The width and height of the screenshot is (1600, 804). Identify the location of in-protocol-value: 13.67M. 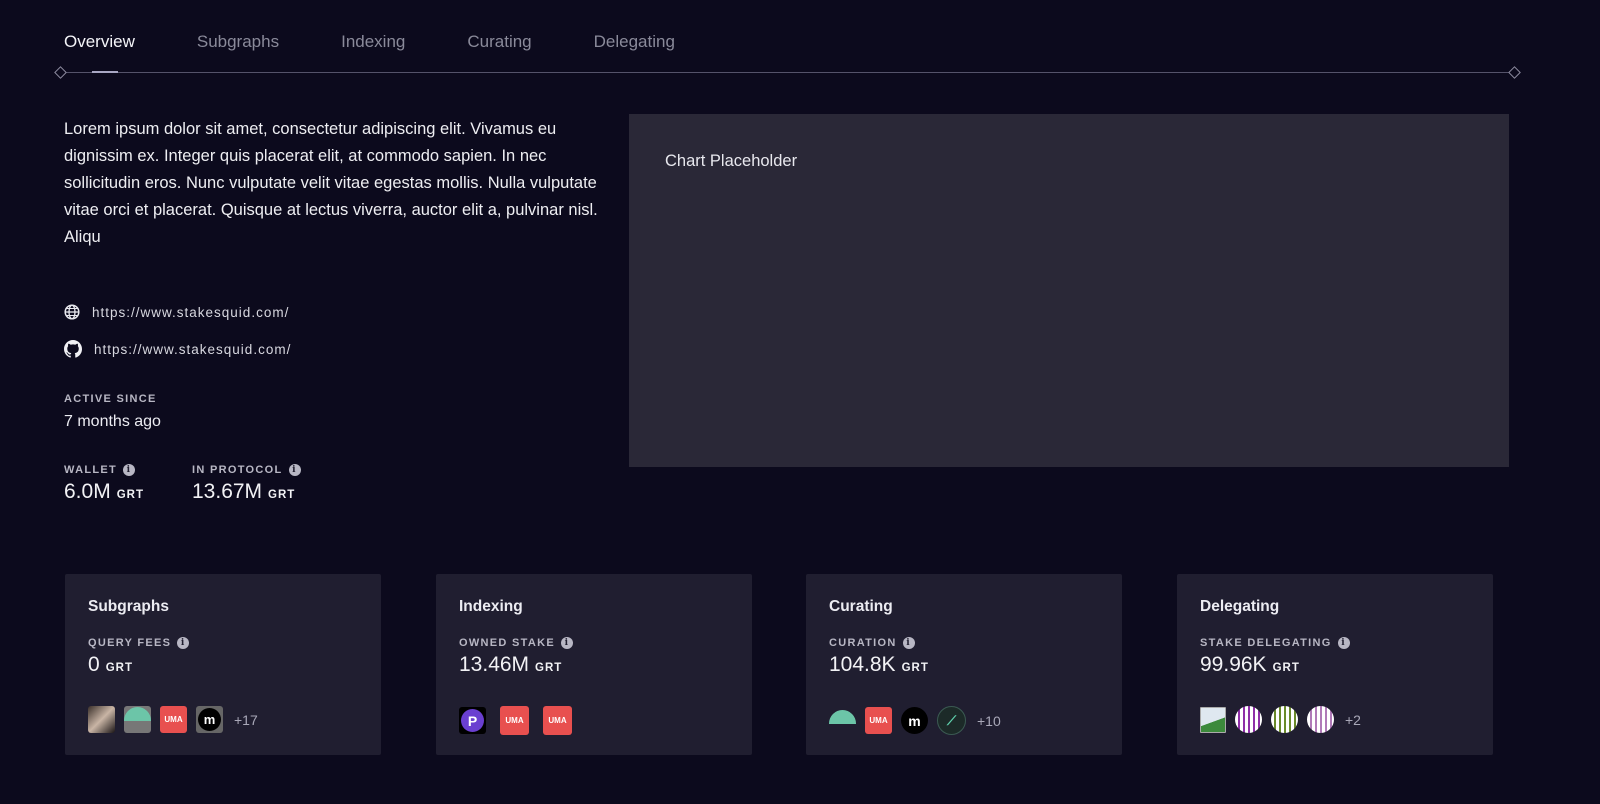
(227, 491).